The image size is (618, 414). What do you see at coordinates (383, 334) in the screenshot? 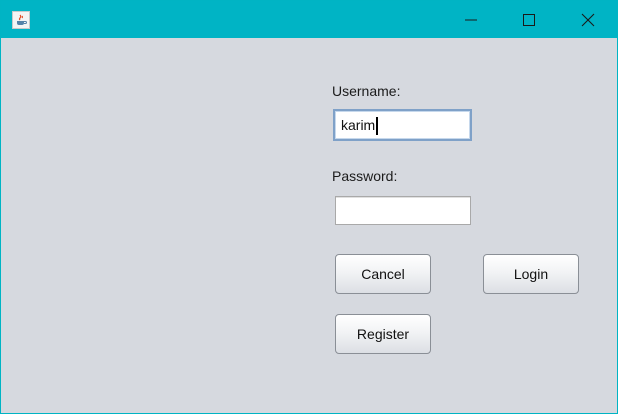
I see `register-button: Register` at bounding box center [383, 334].